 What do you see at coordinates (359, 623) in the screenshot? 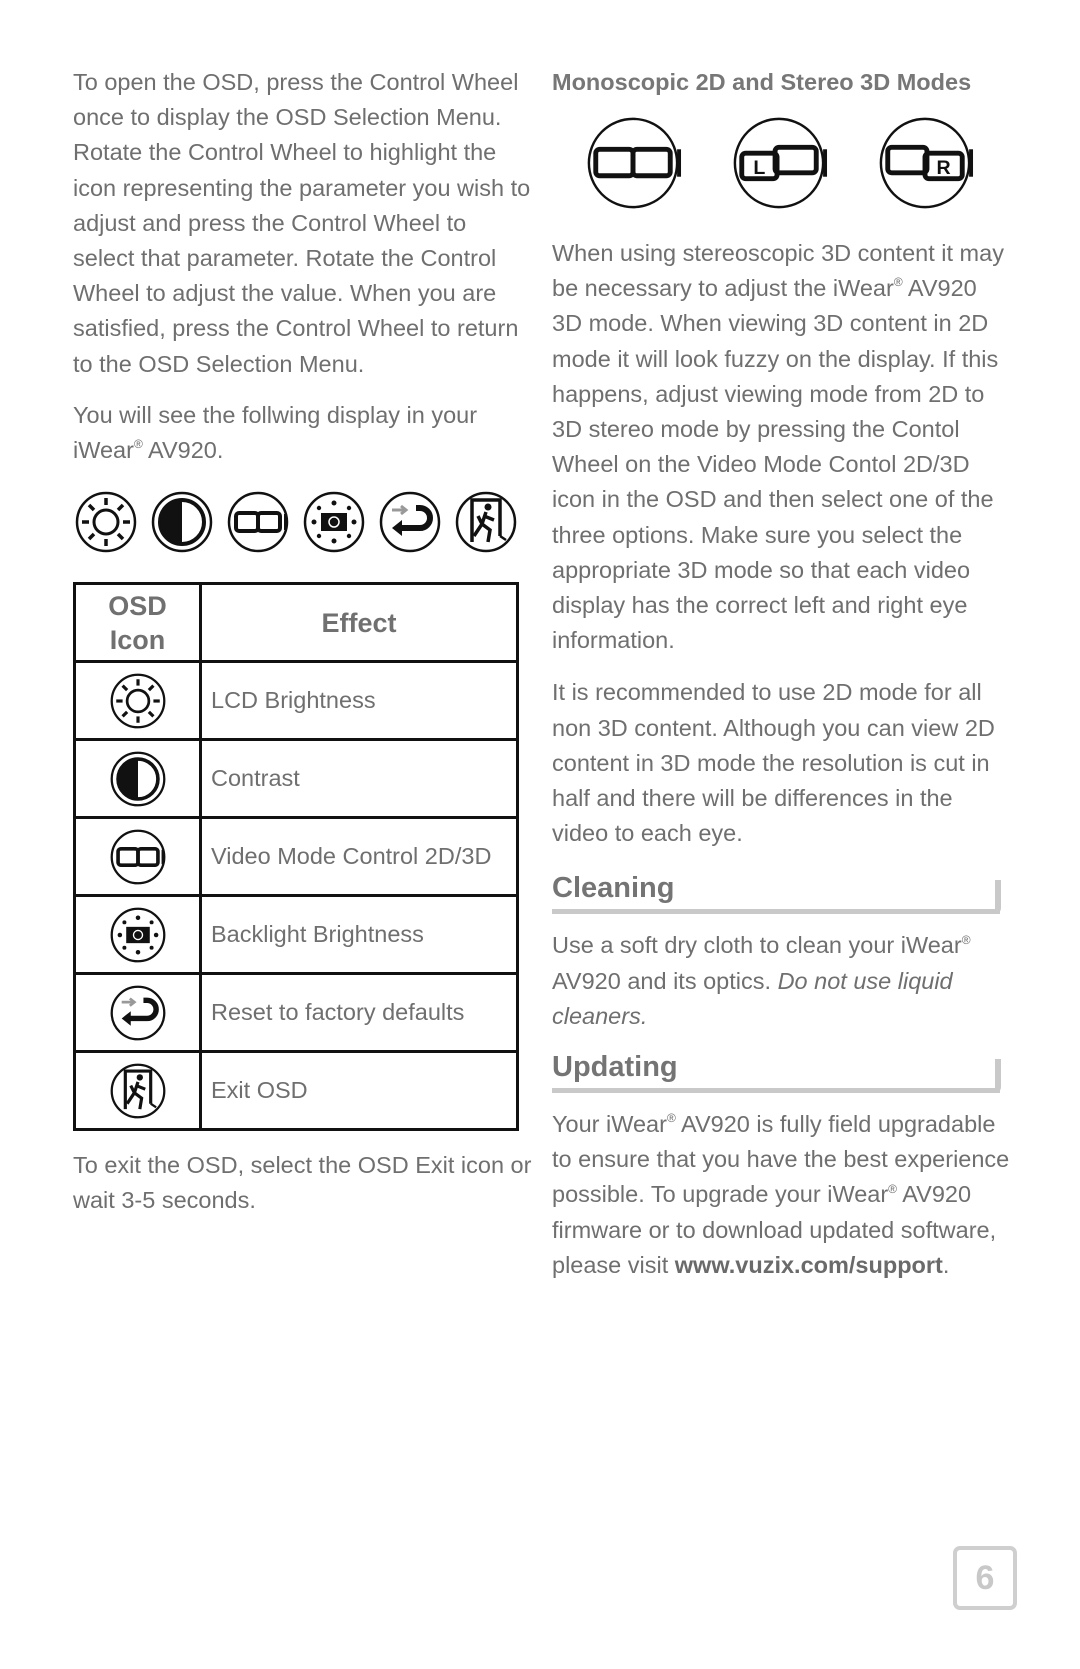
I see `header-effect: Effect` at bounding box center [359, 623].